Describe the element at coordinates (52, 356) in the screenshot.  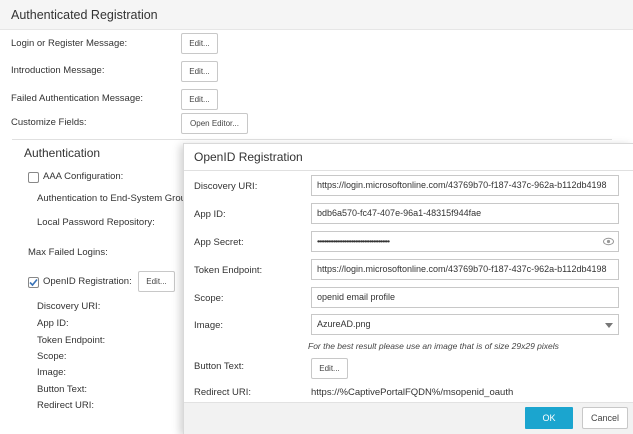
I see `scope-label: Scope:` at that location.